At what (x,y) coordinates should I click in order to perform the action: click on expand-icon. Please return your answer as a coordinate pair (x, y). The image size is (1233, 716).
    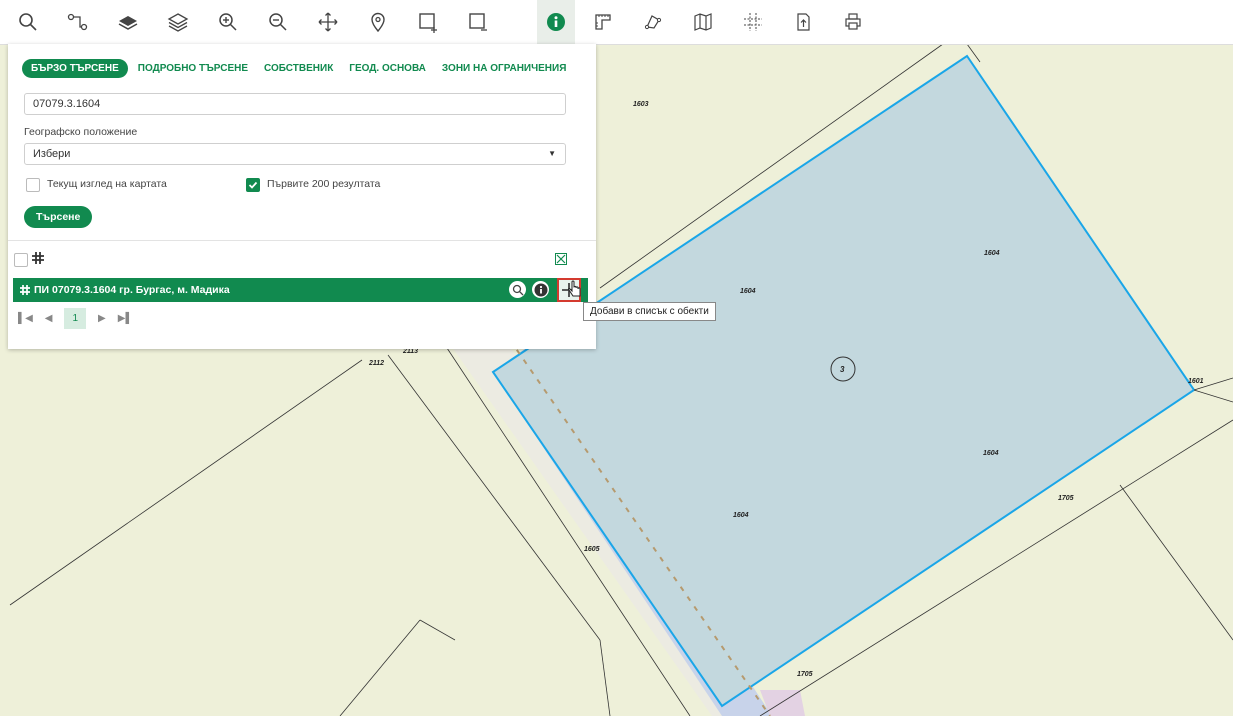
    Looking at the image, I should click on (561, 259).